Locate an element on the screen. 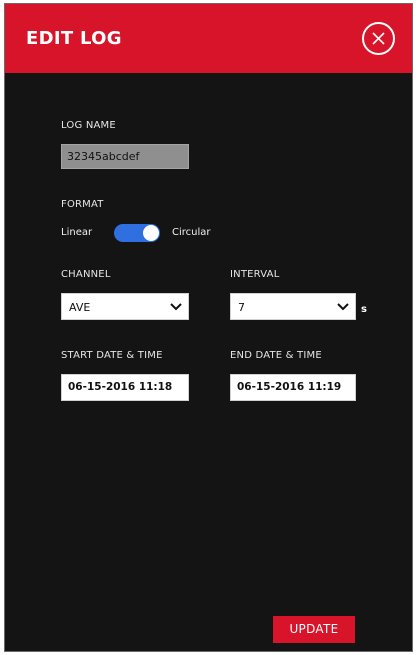  interval-select: 7 is located at coordinates (293, 306).